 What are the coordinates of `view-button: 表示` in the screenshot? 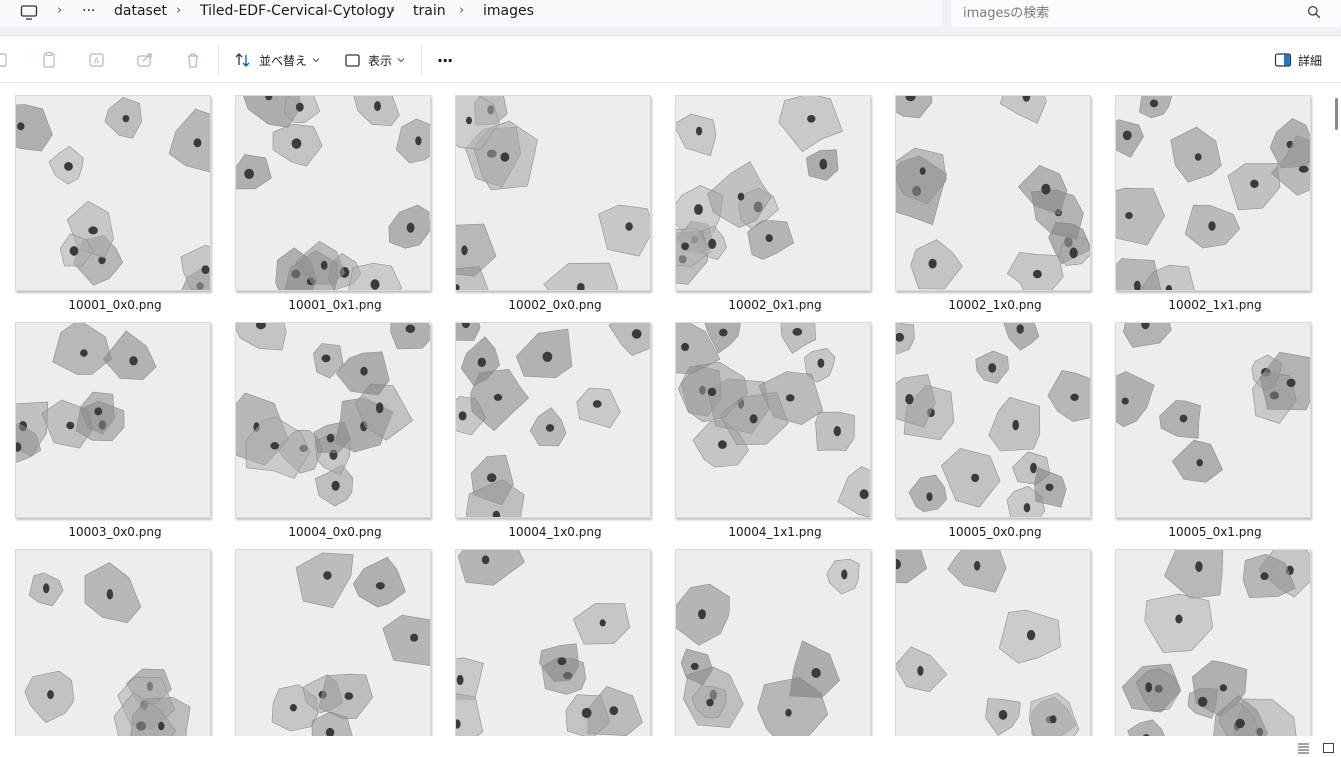 It's located at (374, 60).